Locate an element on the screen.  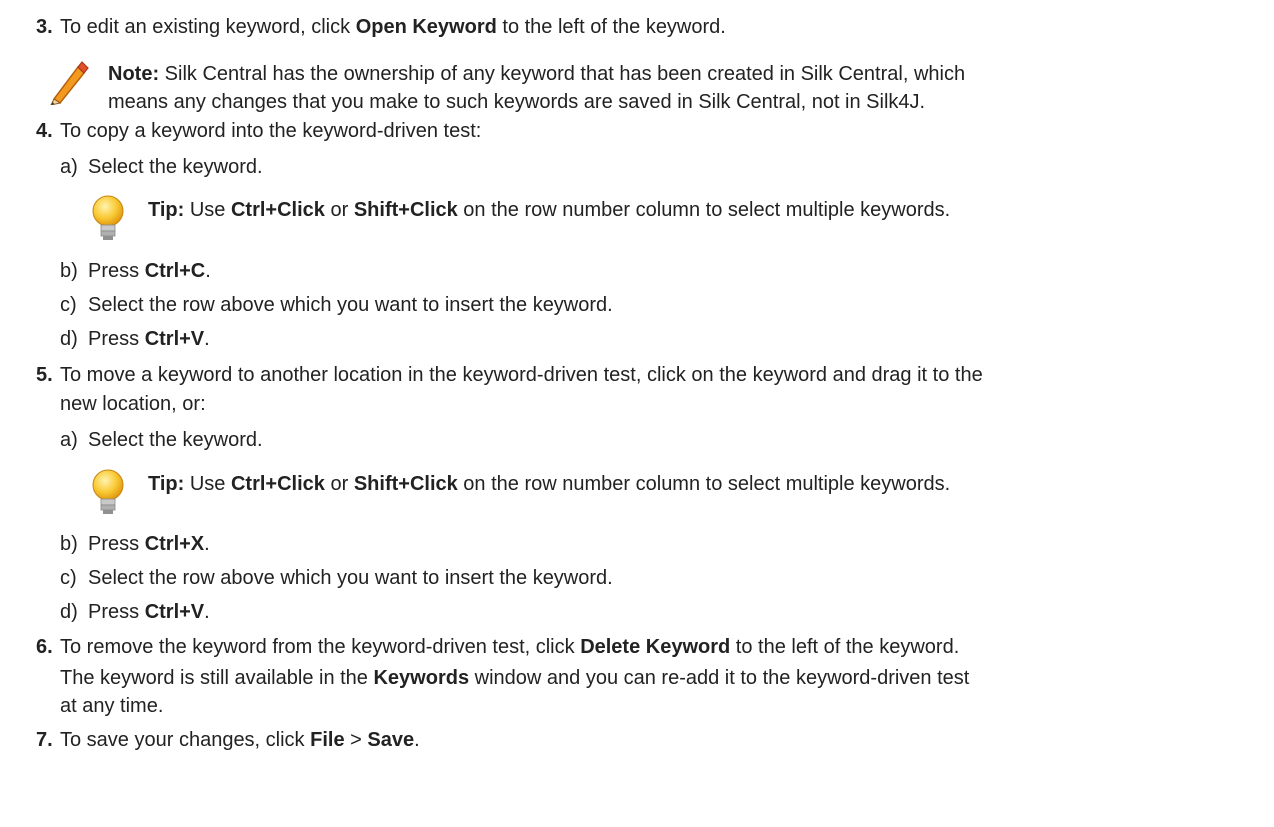
pencil-icon is located at coordinates (69, 83).